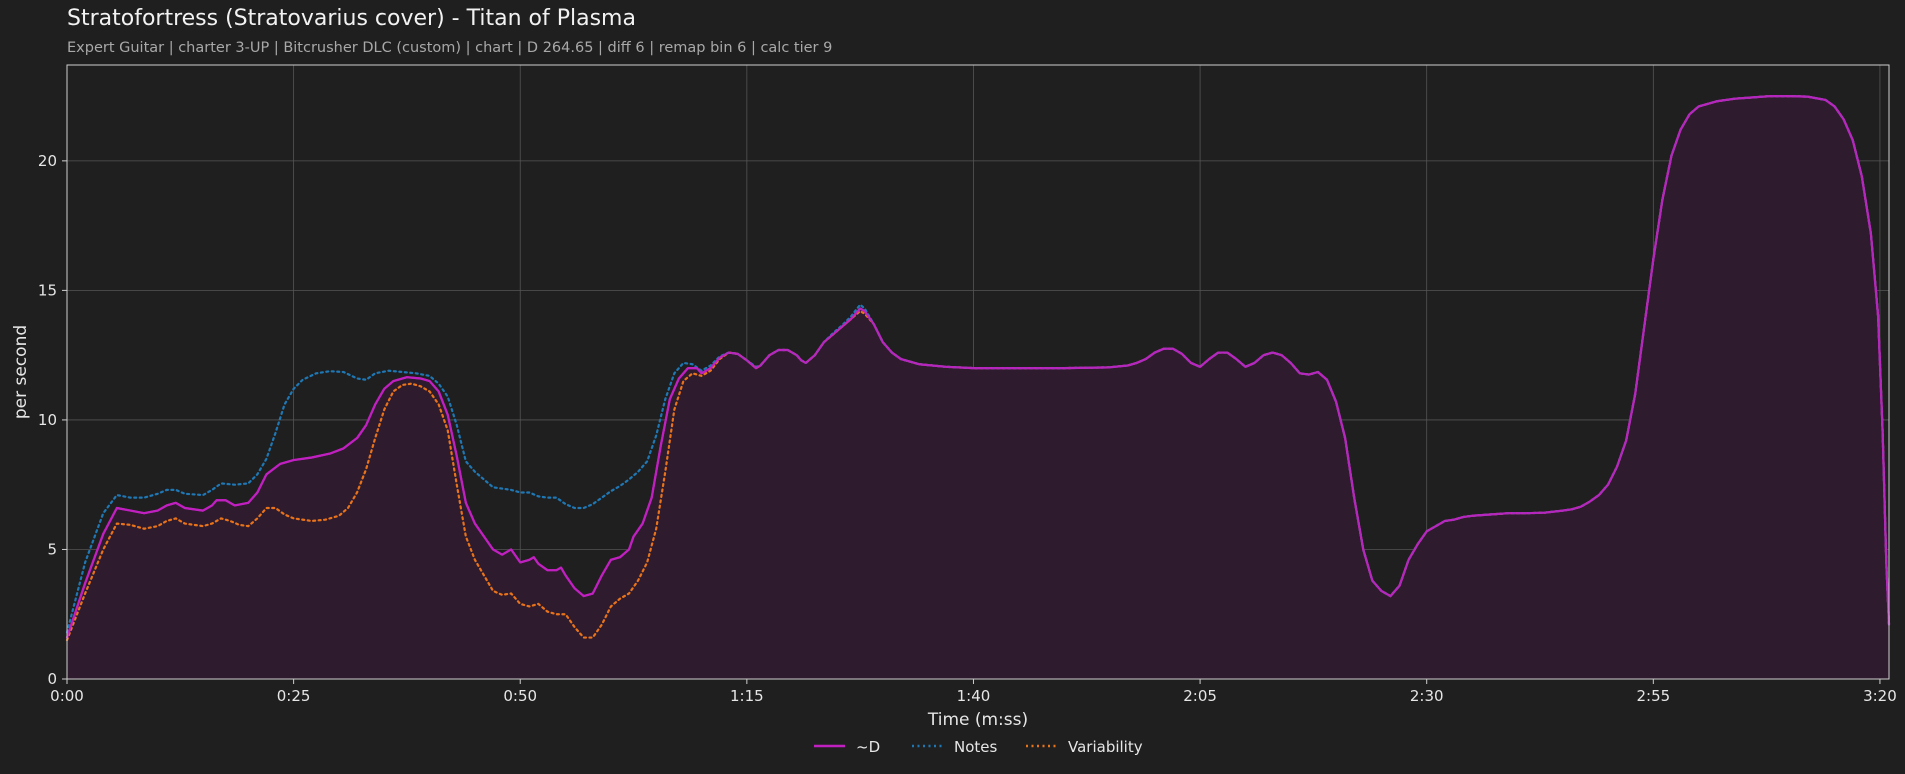  What do you see at coordinates (52, 679) in the screenshot?
I see `y-tick-label: 0` at bounding box center [52, 679].